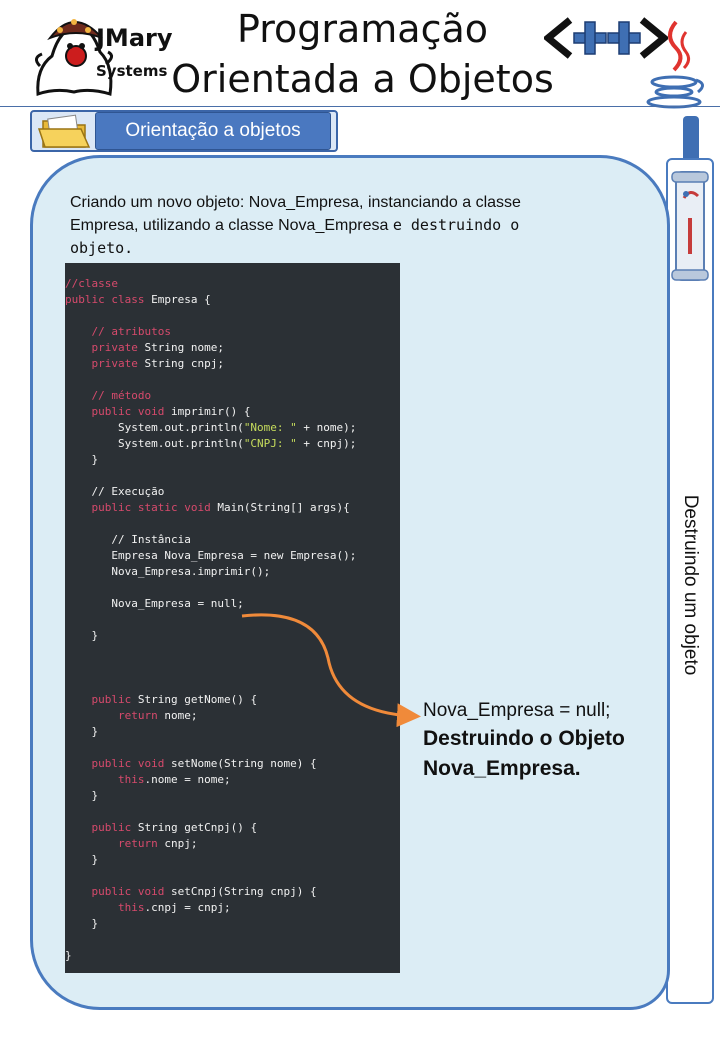 This screenshot has height=1040, width=720. What do you see at coordinates (690, 585) in the screenshot?
I see `sidebar-label-text: Destruindo um objeto` at bounding box center [690, 585].